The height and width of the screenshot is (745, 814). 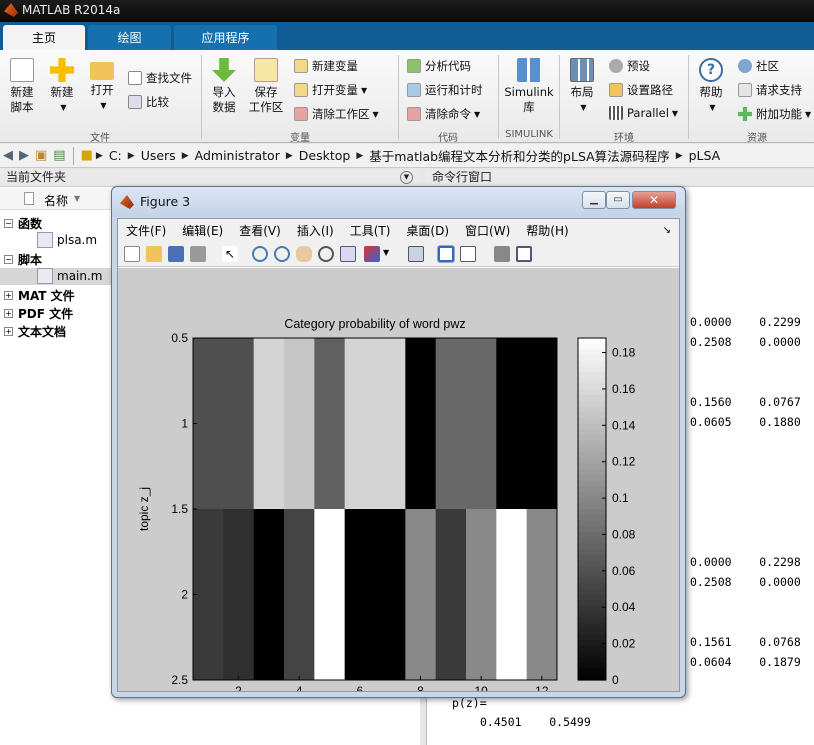 What do you see at coordinates (132, 254) in the screenshot?
I see `new-figure-icon` at bounding box center [132, 254].